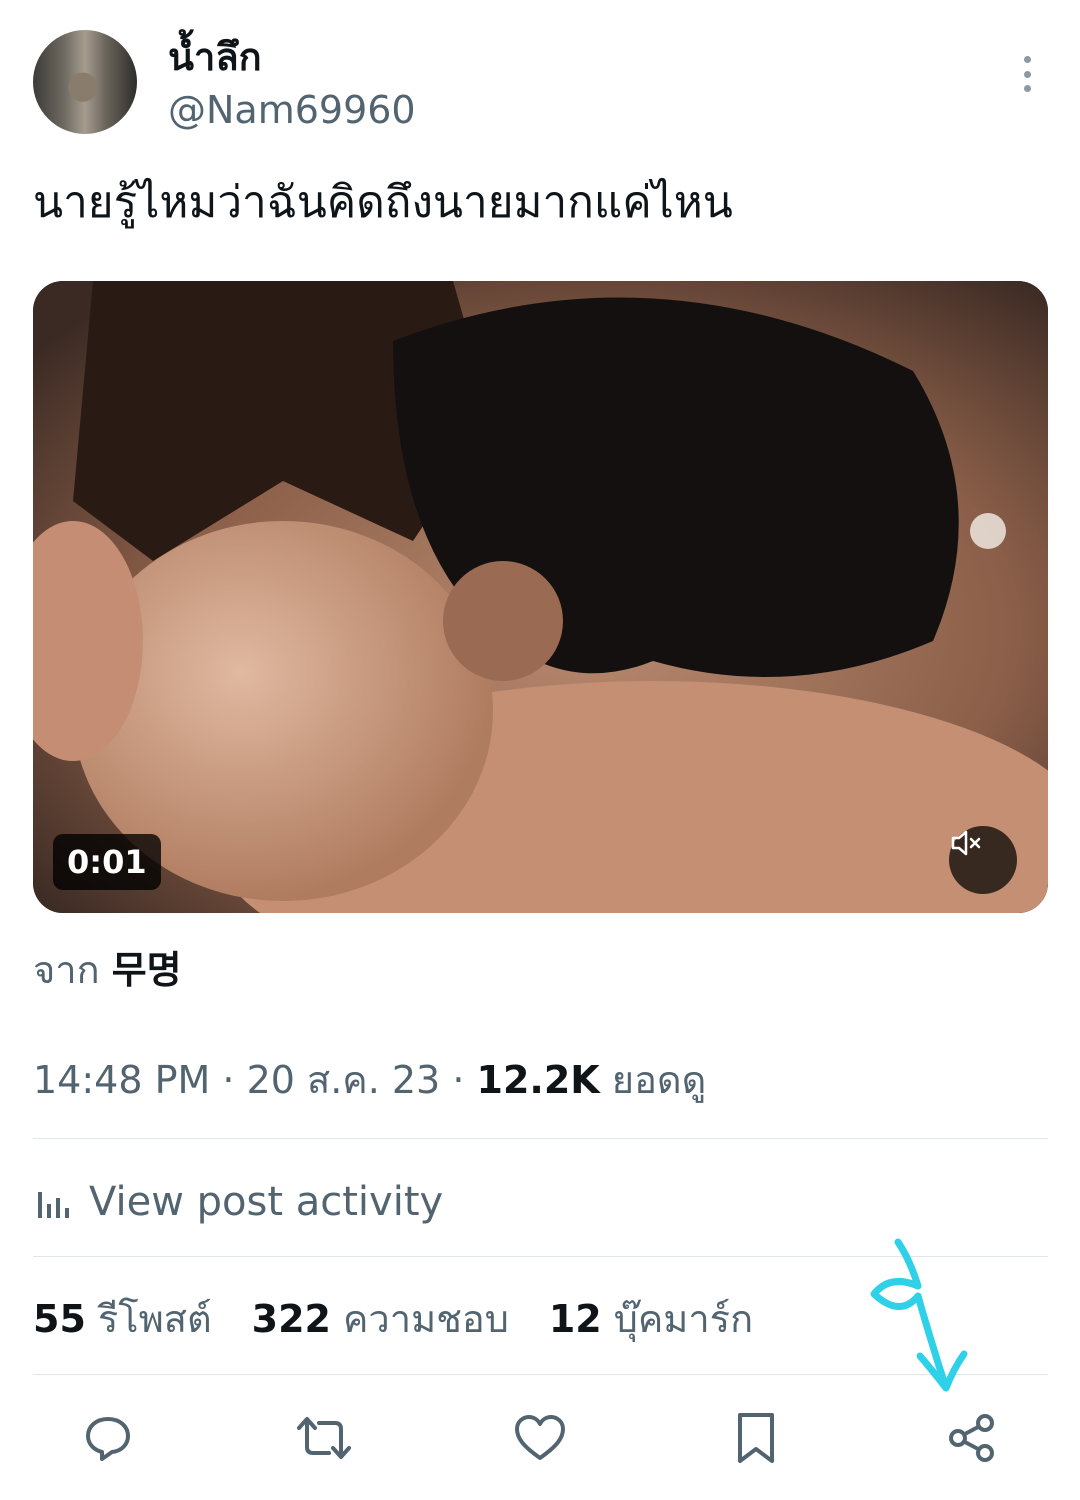  I want to click on annotation-arrow, so click(919, 1315).